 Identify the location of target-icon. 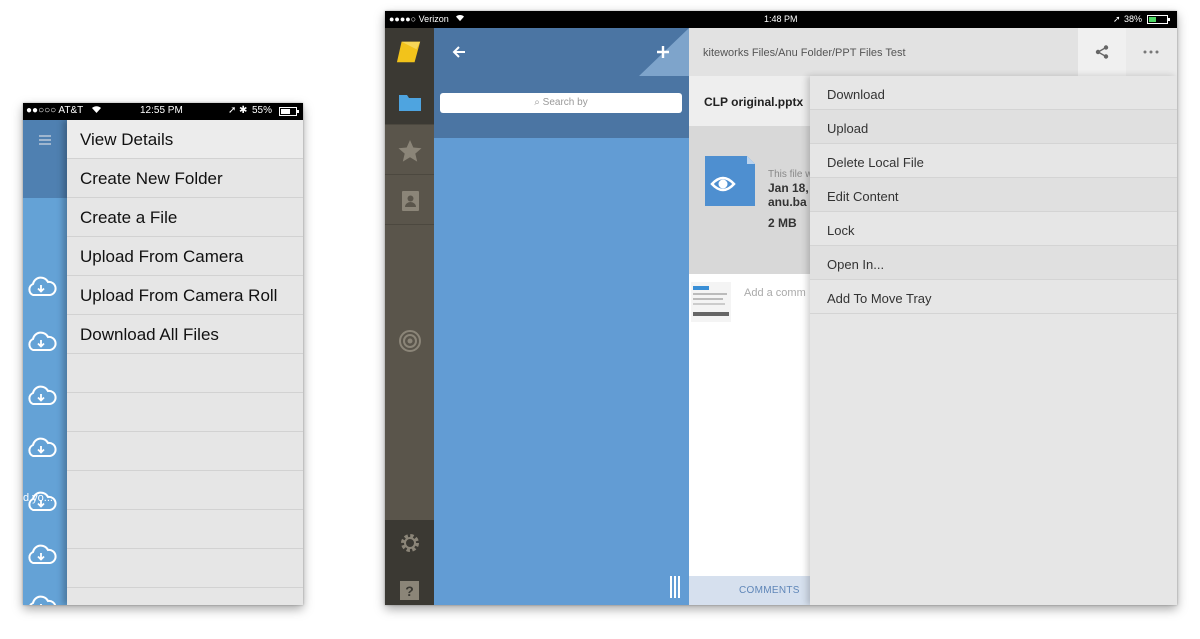
(410, 341).